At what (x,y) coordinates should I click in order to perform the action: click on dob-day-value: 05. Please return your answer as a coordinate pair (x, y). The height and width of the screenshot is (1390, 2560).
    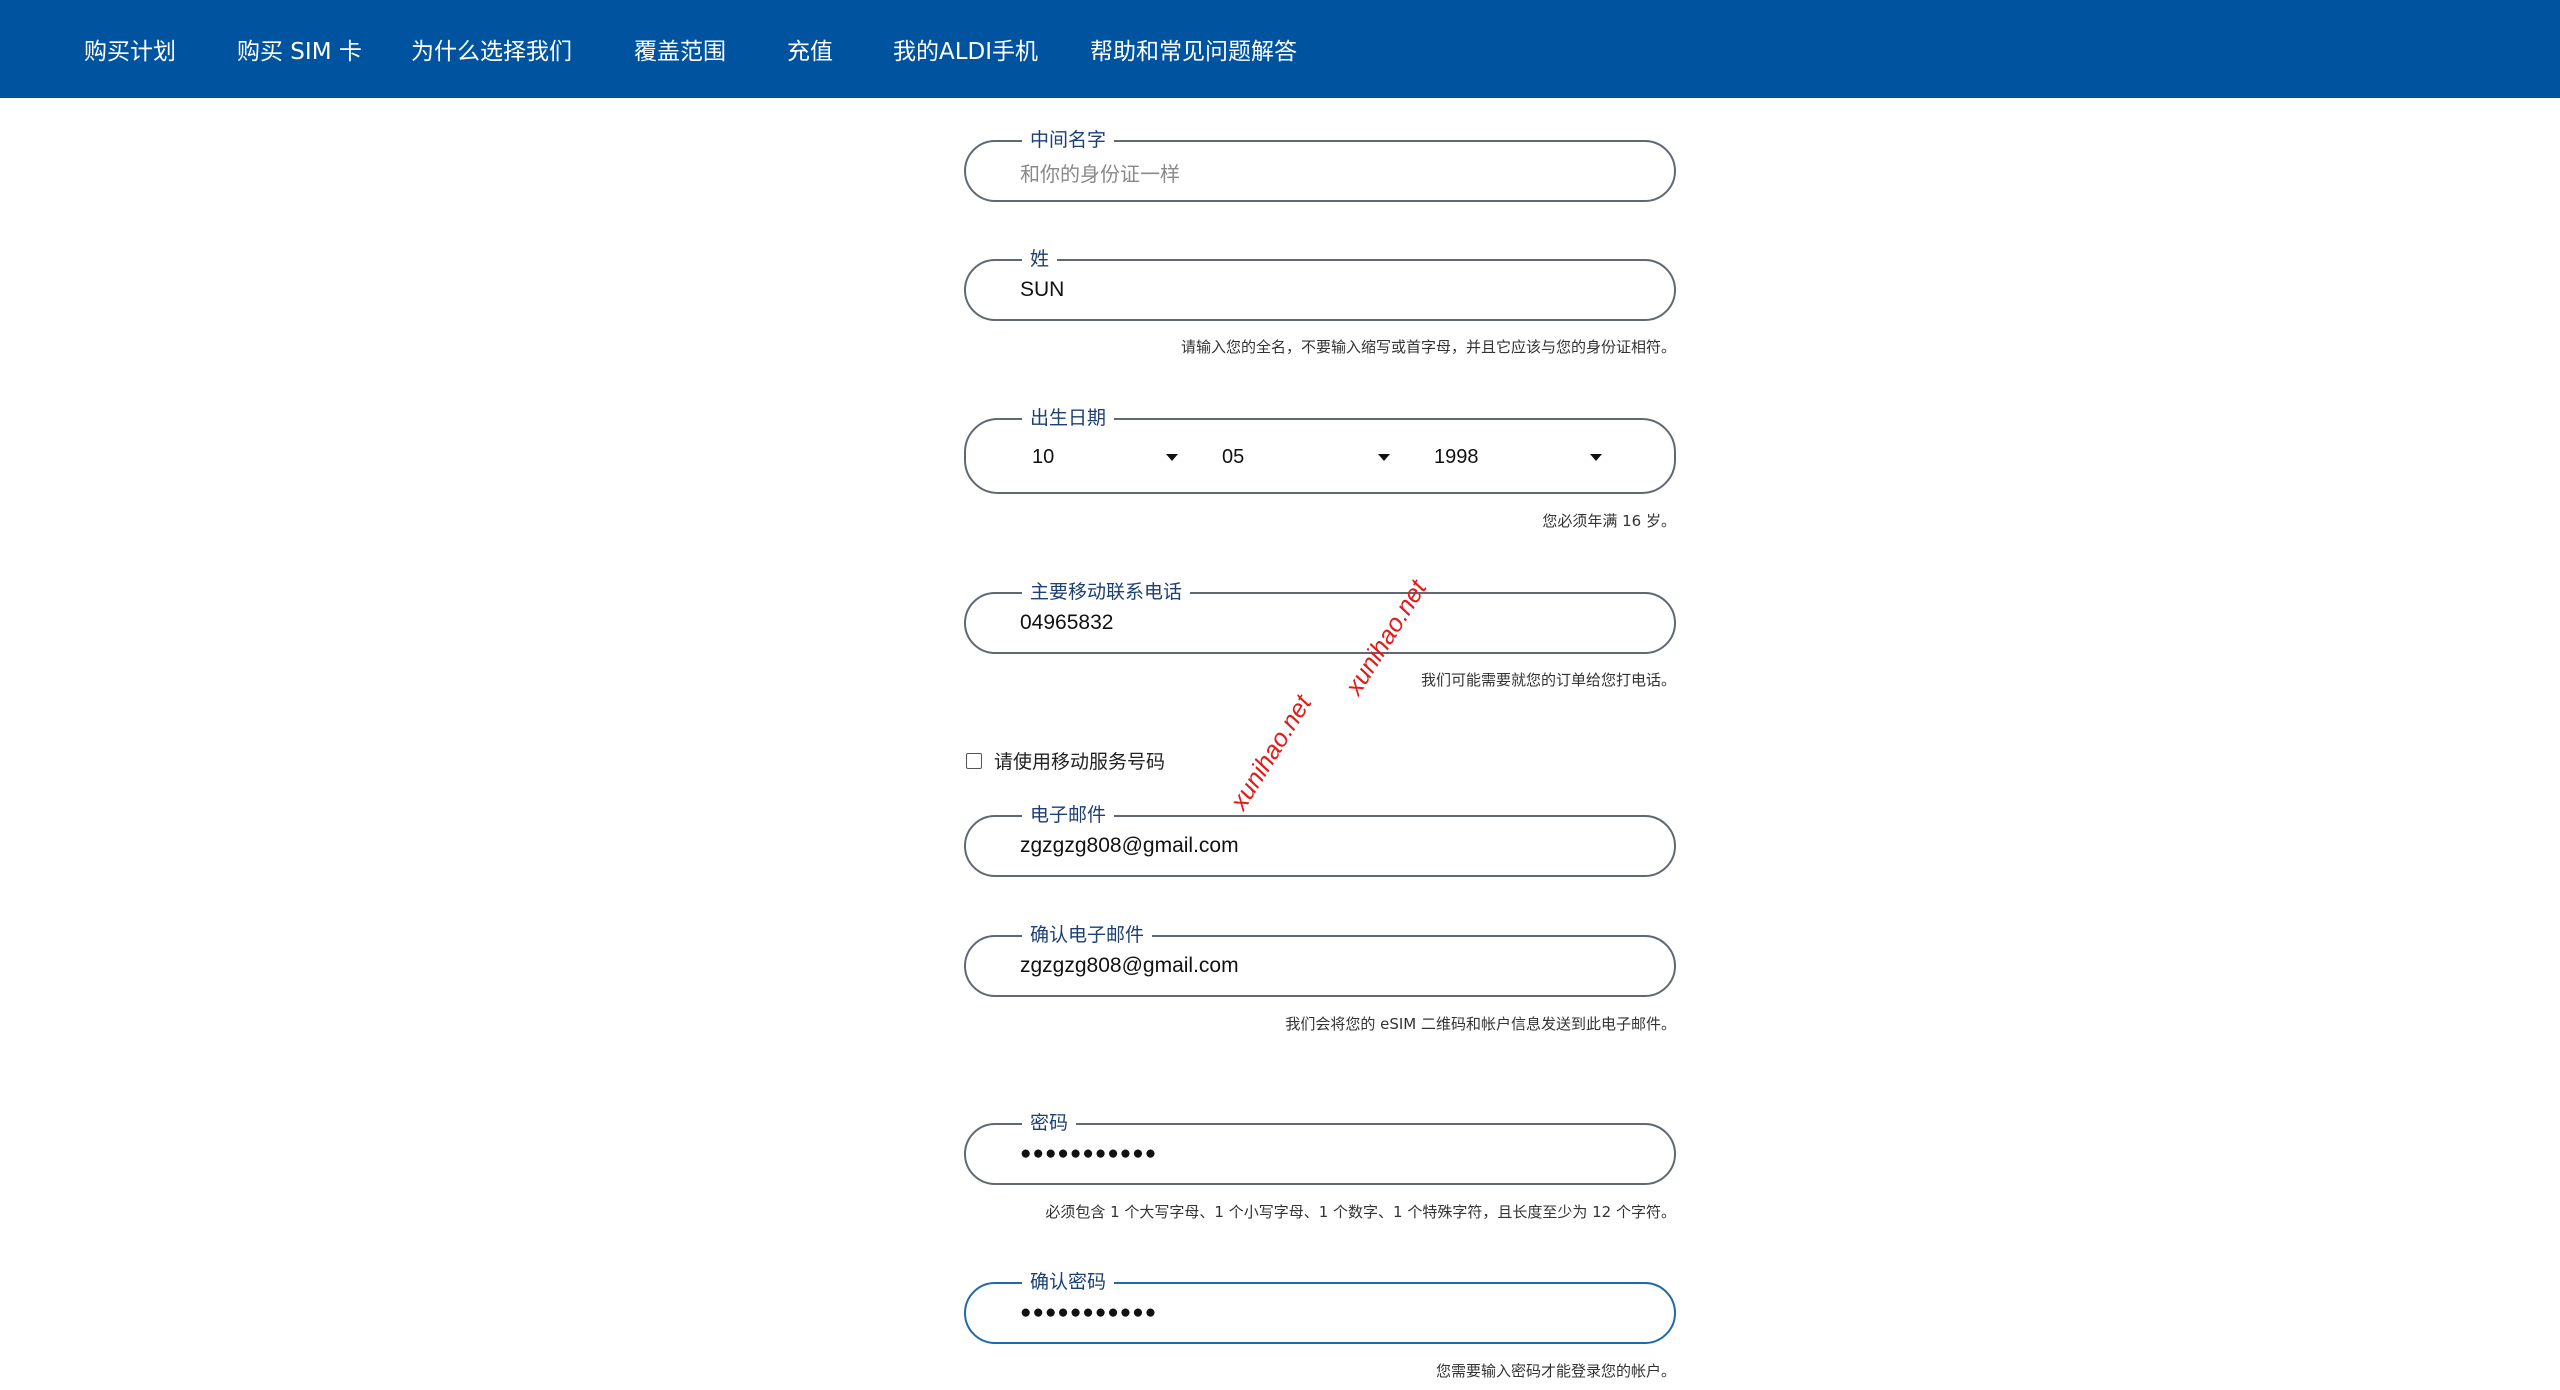
    Looking at the image, I should click on (1233, 457).